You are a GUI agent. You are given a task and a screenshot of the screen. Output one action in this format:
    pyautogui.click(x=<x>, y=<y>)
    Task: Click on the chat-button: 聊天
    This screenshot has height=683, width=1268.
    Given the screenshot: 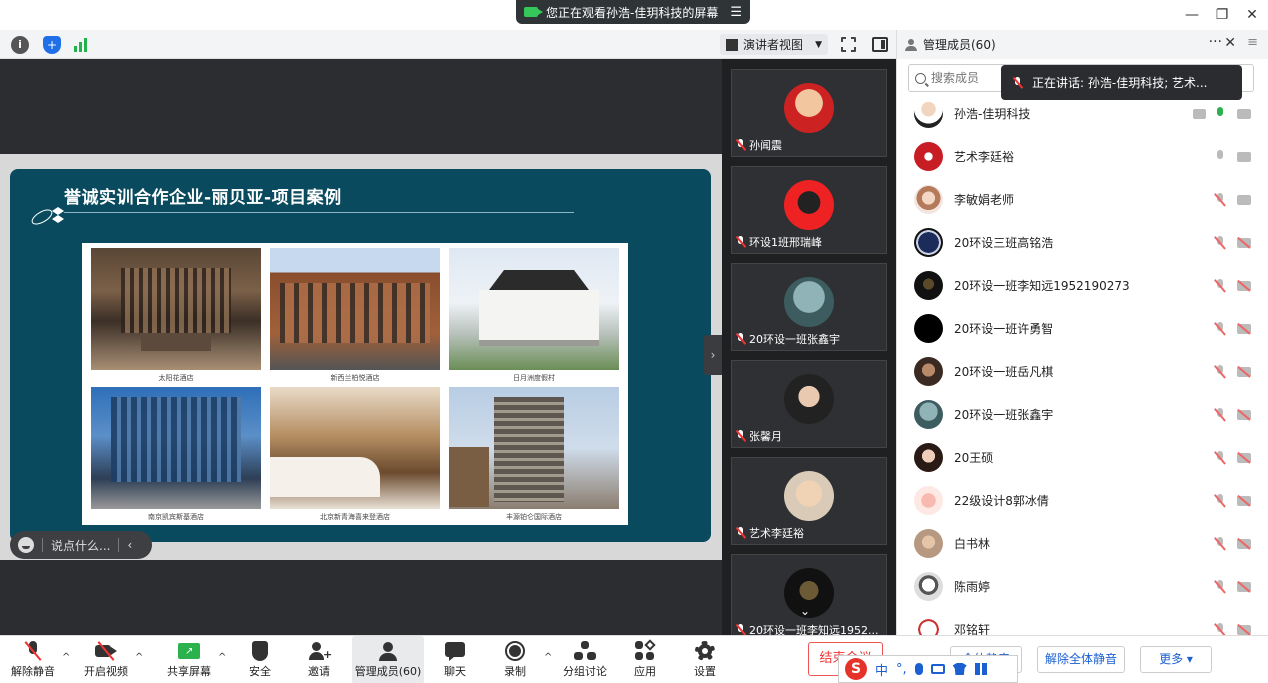 What is the action you would take?
    pyautogui.click(x=455, y=659)
    